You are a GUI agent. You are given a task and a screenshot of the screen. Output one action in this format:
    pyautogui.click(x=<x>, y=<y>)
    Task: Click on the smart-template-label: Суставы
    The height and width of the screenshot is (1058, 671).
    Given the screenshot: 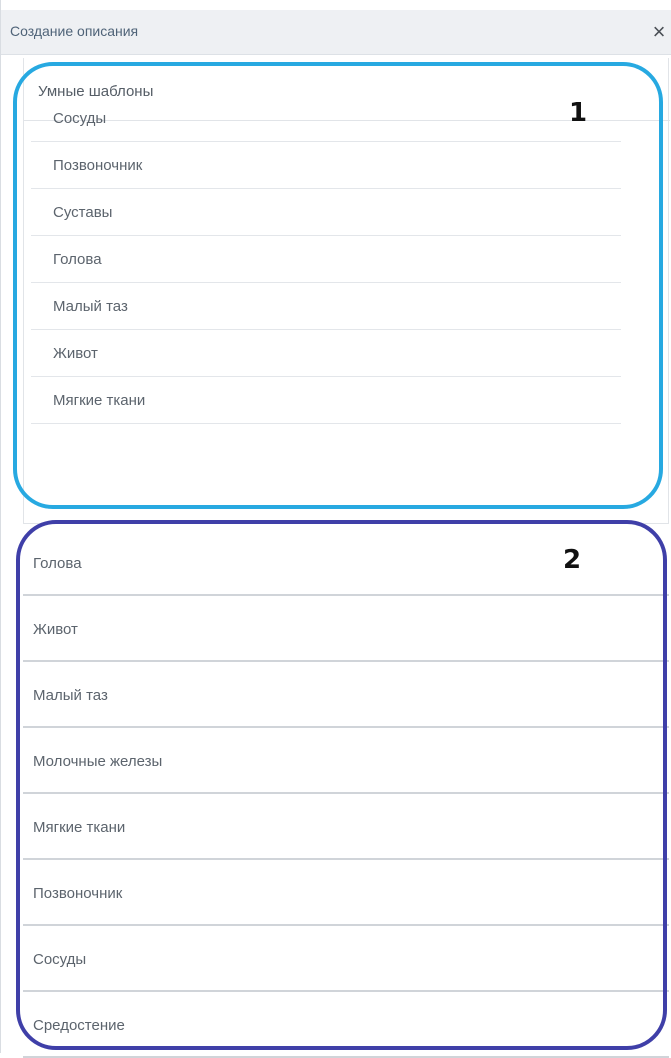 What is the action you would take?
    pyautogui.click(x=83, y=212)
    